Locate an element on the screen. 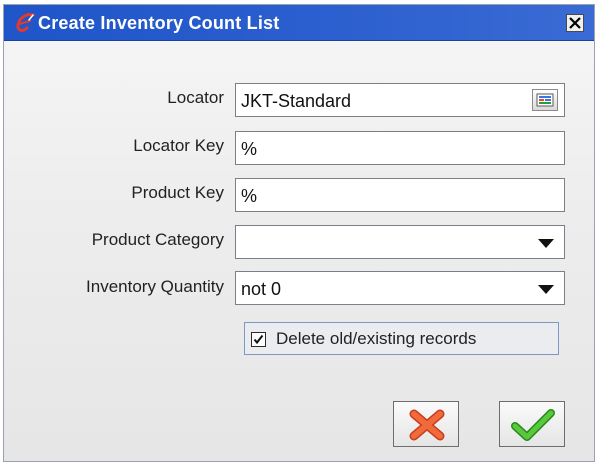 This screenshot has height=465, width=598. ok-checkmark-icon is located at coordinates (533, 425).